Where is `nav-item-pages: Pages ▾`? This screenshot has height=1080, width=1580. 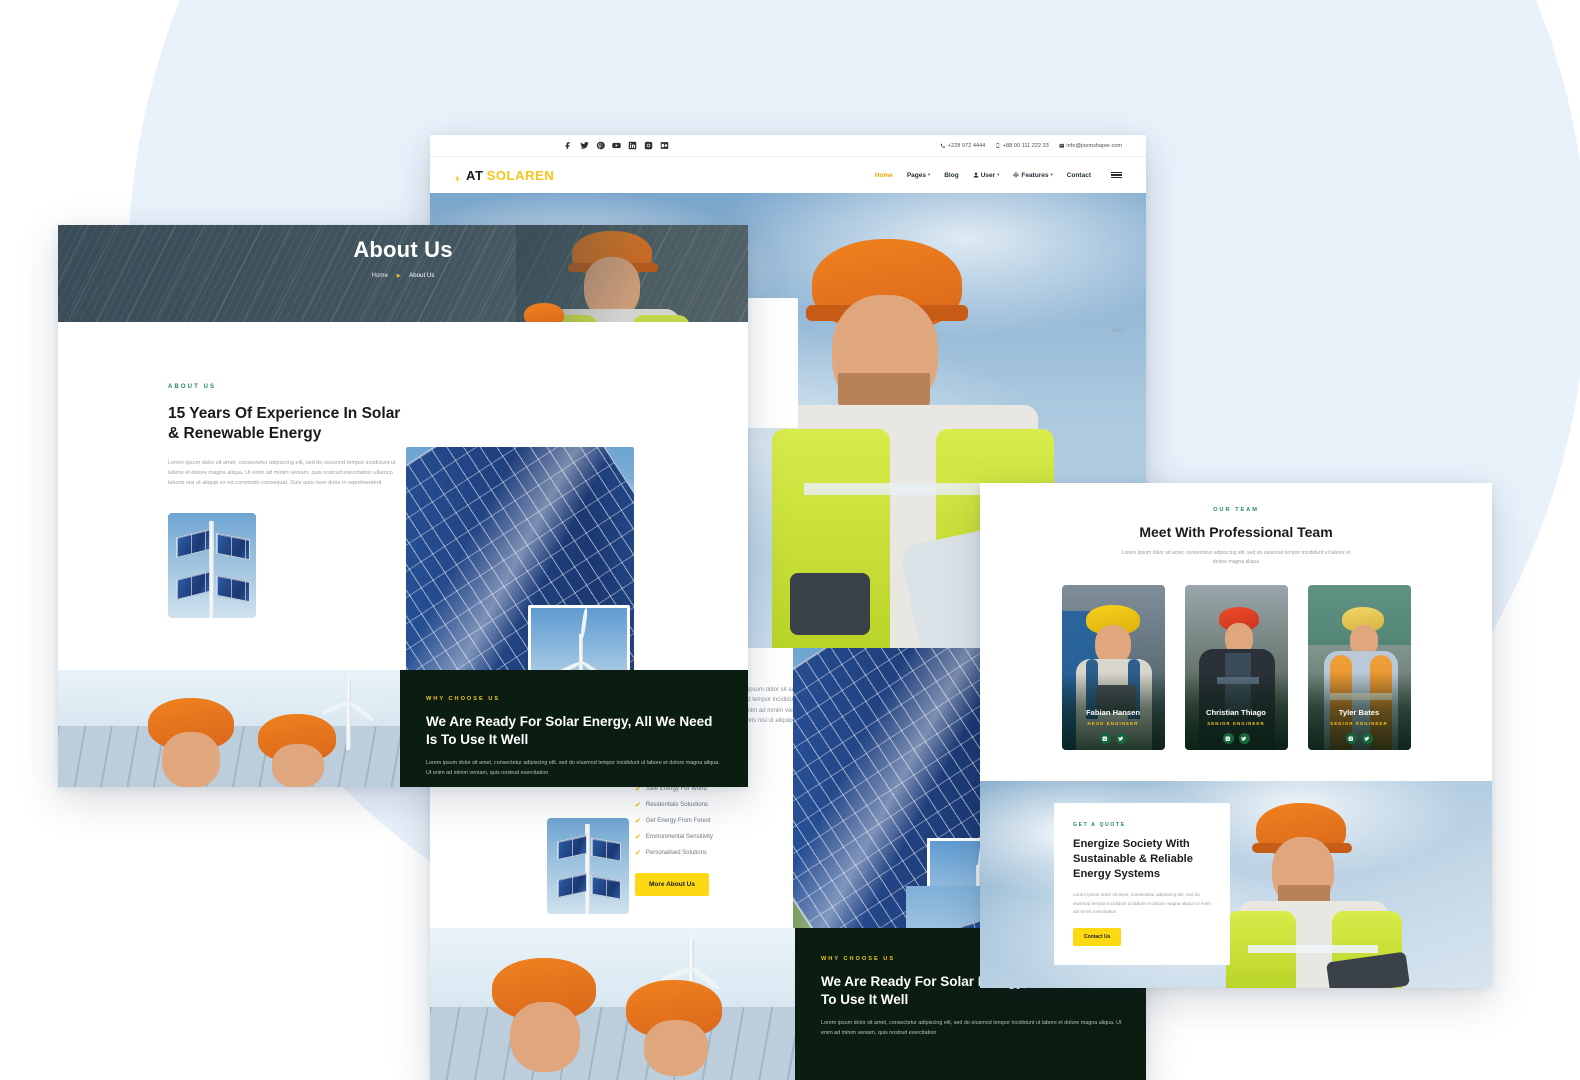
nav-item-pages: Pages ▾ is located at coordinates (918, 175).